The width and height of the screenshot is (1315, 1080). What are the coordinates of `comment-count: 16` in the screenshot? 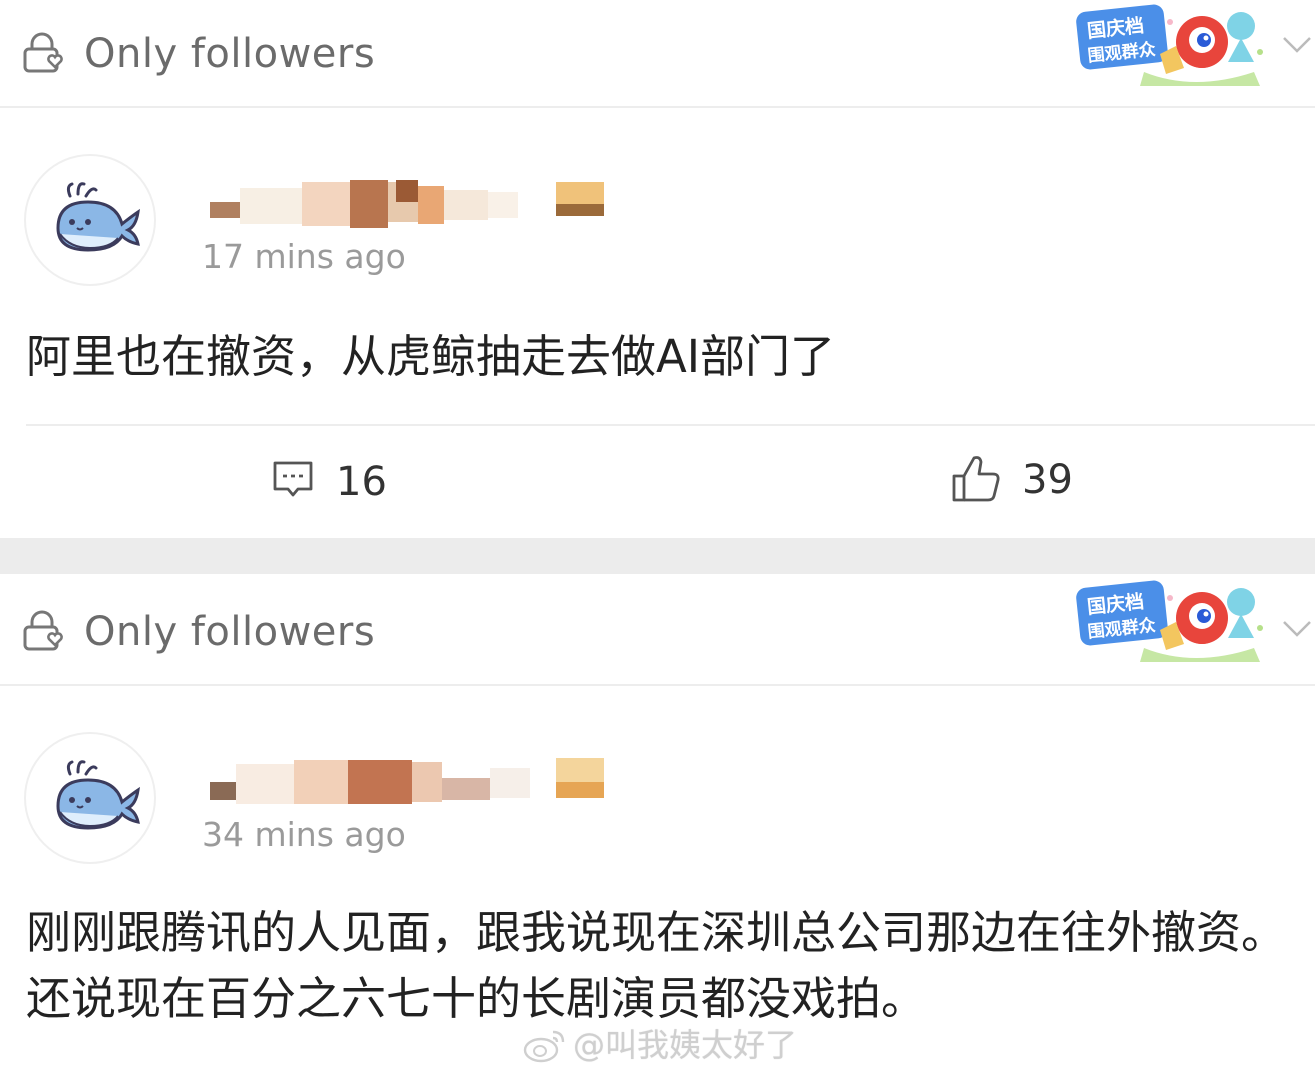 It's located at (361, 482).